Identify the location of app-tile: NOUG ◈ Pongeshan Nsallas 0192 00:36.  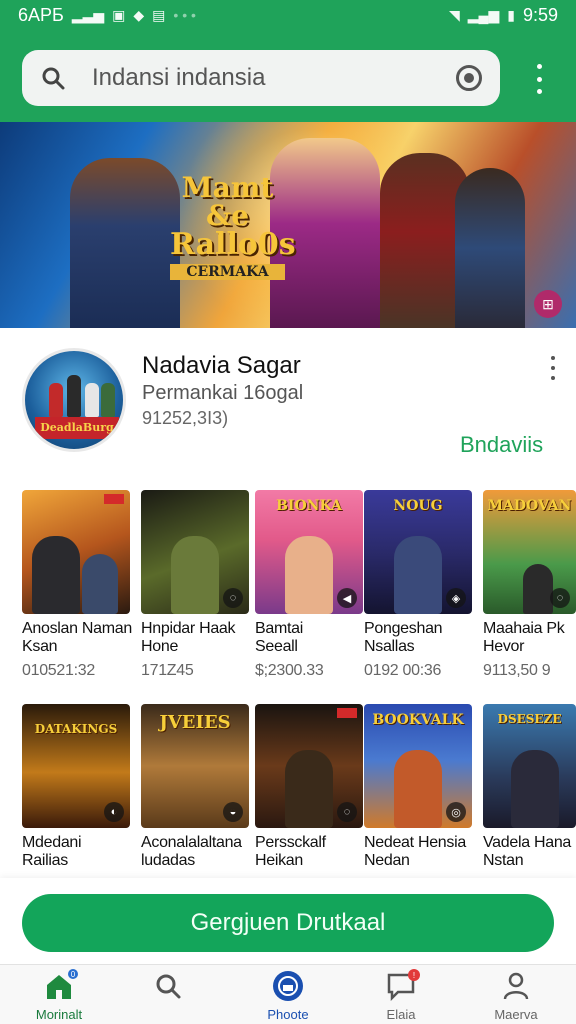
(419, 585).